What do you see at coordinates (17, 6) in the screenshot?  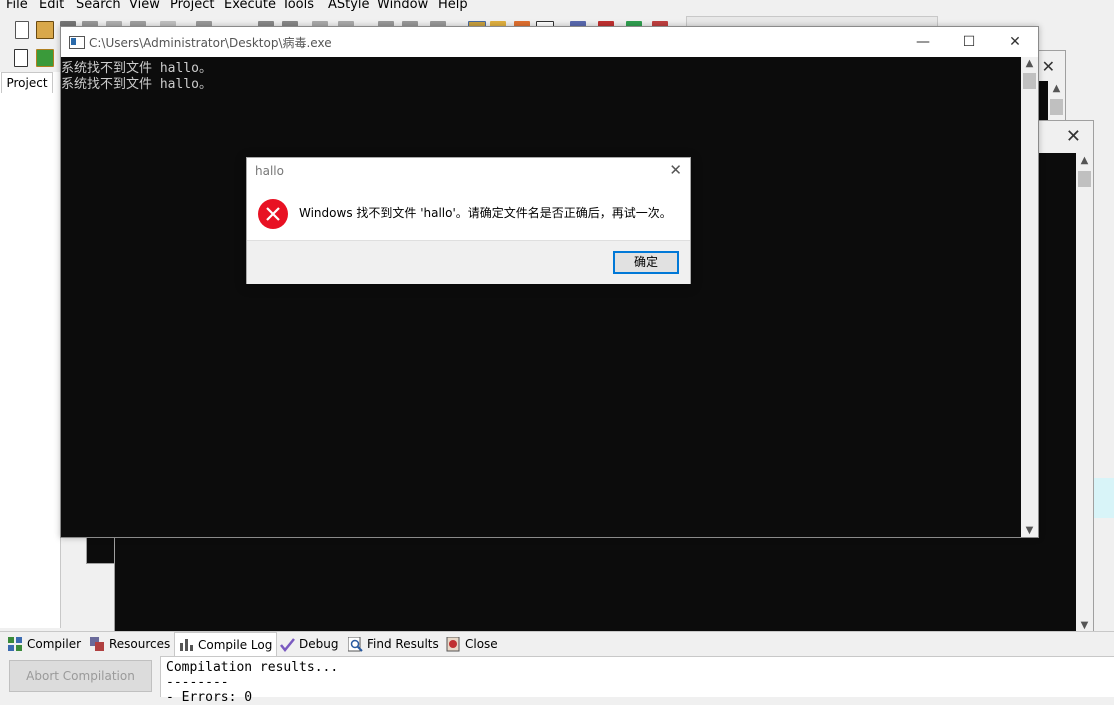 I see `menu-file: File` at bounding box center [17, 6].